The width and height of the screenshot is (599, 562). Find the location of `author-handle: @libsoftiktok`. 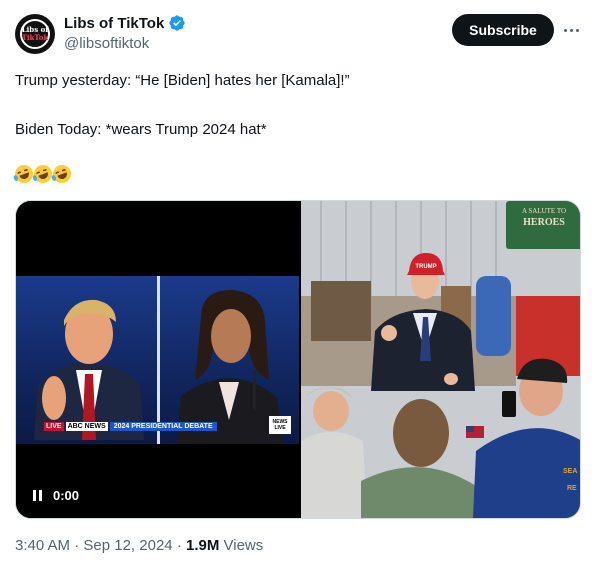

author-handle: @libsoftiktok is located at coordinates (106, 43).